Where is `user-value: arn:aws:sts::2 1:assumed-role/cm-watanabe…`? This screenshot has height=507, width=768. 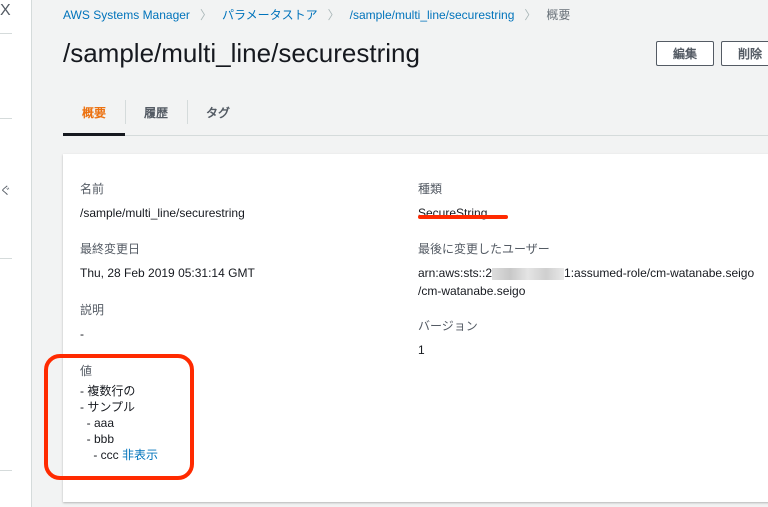
user-value: arn:aws:sts::2 1:assumed-role/cm-watanabe… is located at coordinates (586, 282).